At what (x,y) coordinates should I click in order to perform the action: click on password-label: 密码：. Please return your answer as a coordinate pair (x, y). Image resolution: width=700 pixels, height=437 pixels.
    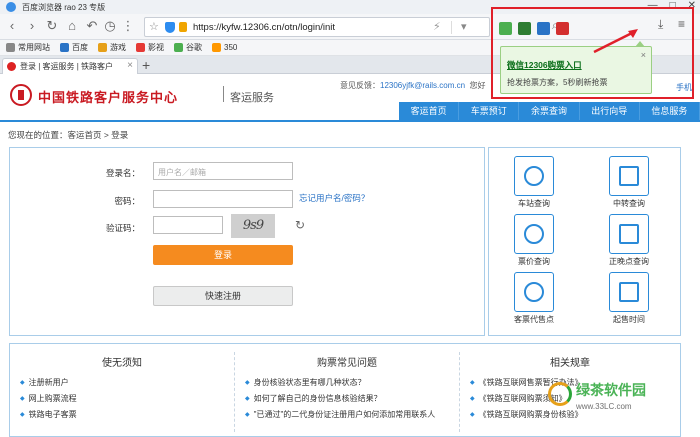
    Looking at the image, I should click on (127, 201).